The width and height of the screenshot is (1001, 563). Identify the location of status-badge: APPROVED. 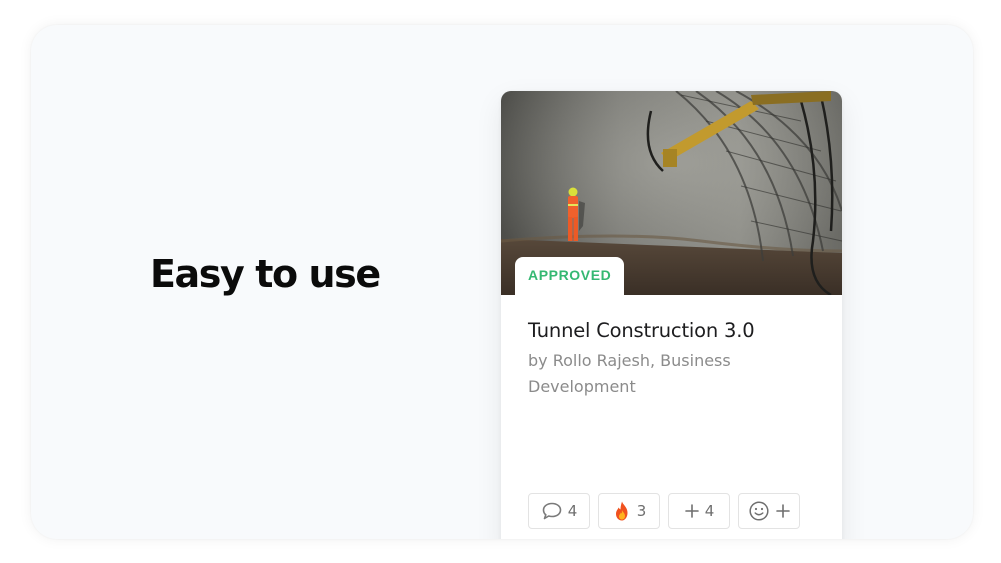
(570, 277).